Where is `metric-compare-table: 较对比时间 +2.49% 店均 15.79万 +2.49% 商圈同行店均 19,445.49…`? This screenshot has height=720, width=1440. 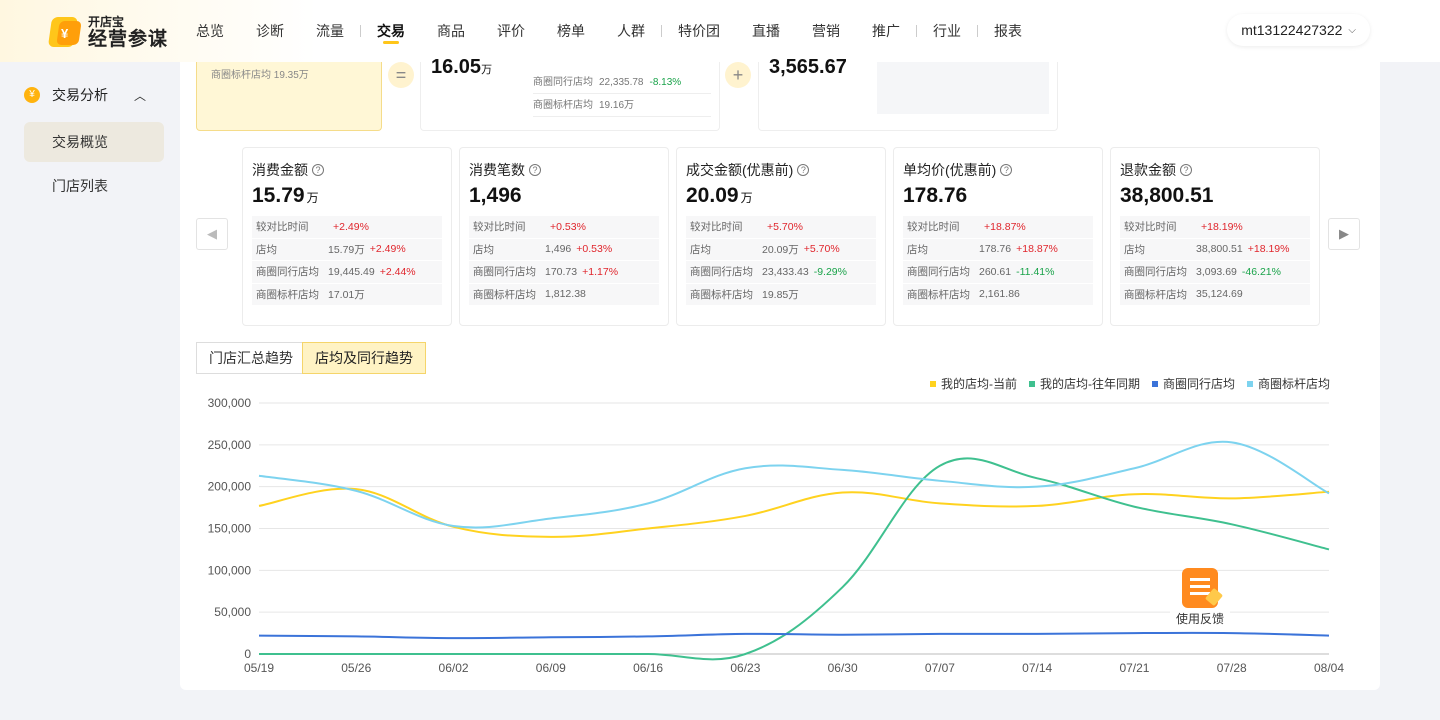 metric-compare-table: 较对比时间 +2.49% 店均 15.79万 +2.49% 商圈同行店均 19,445.49… is located at coordinates (347, 261).